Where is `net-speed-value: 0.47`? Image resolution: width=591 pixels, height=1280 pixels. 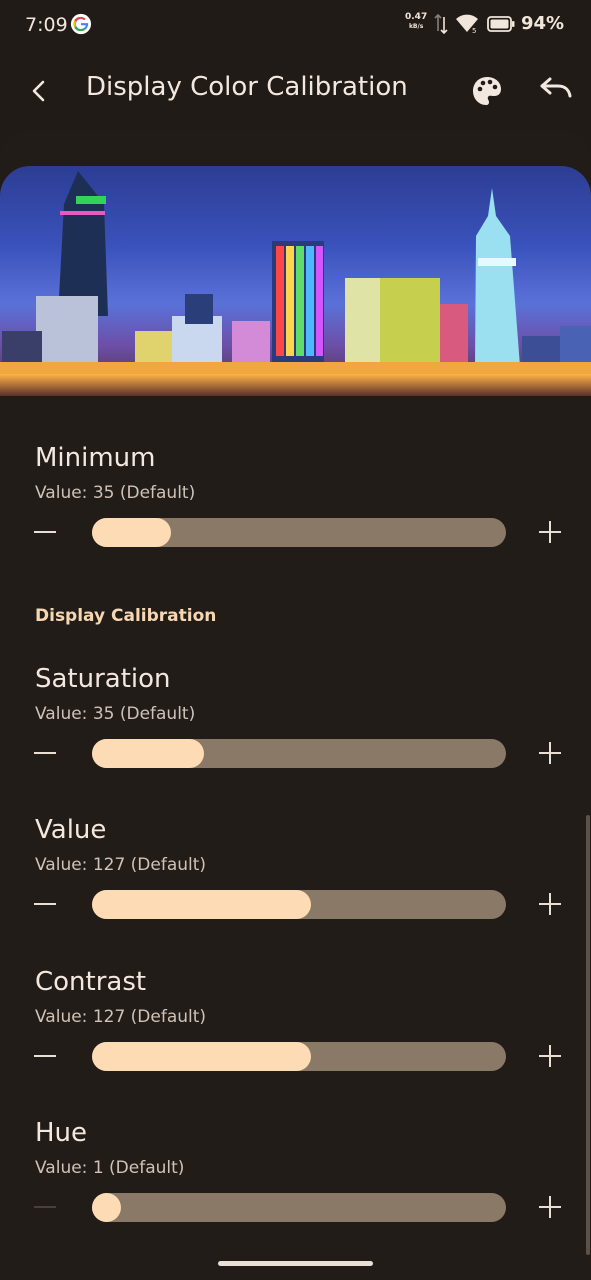 net-speed-value: 0.47 is located at coordinates (416, 17).